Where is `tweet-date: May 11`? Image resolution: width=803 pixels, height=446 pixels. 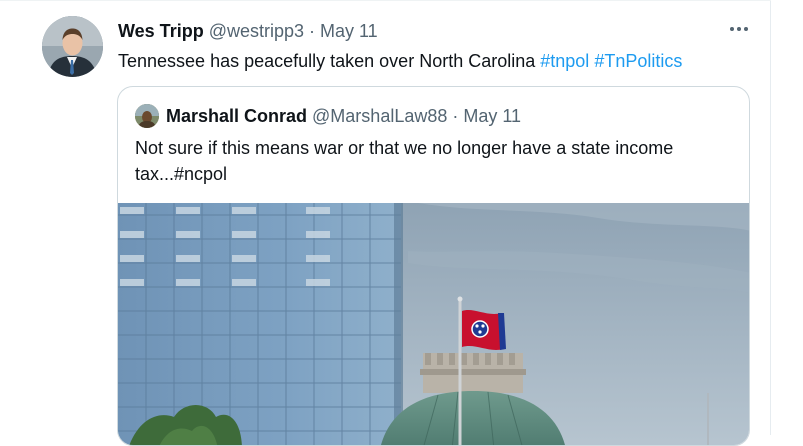
tweet-date: May 11 is located at coordinates (349, 31).